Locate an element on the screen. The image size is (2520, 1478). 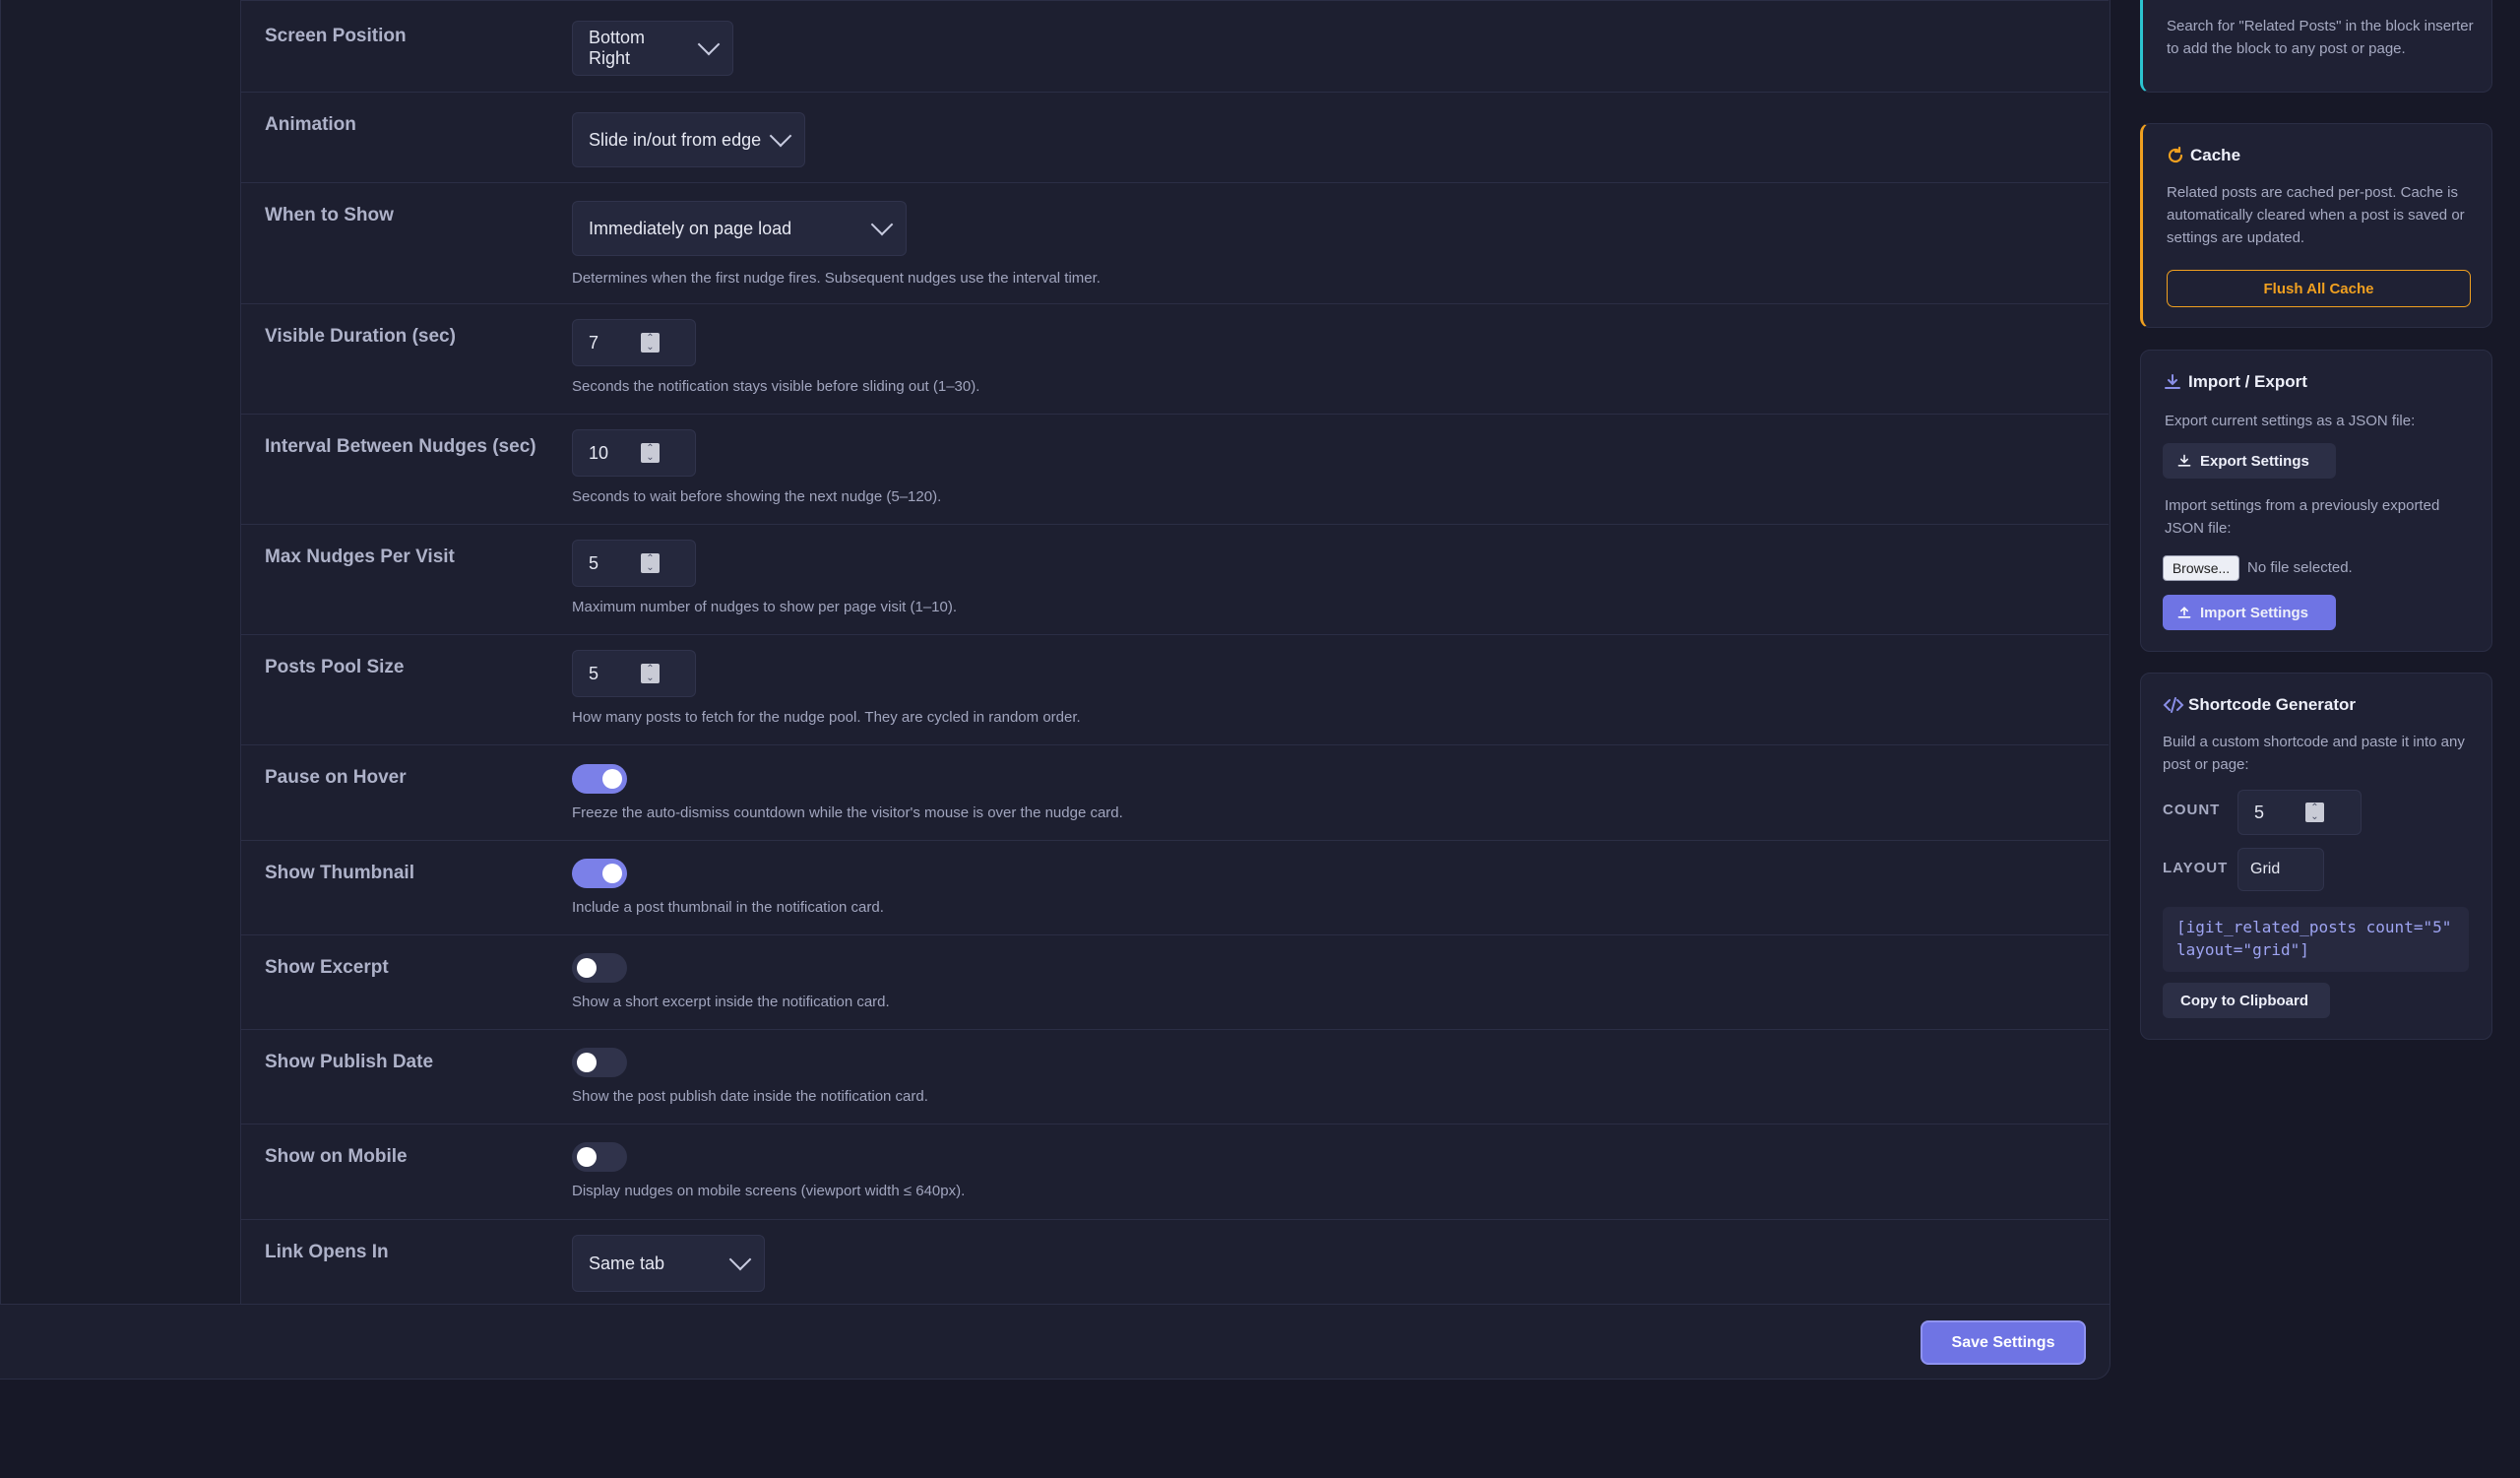
shortcode-count-input: 5 ⌃ ⌄ is located at coordinates (2299, 812).